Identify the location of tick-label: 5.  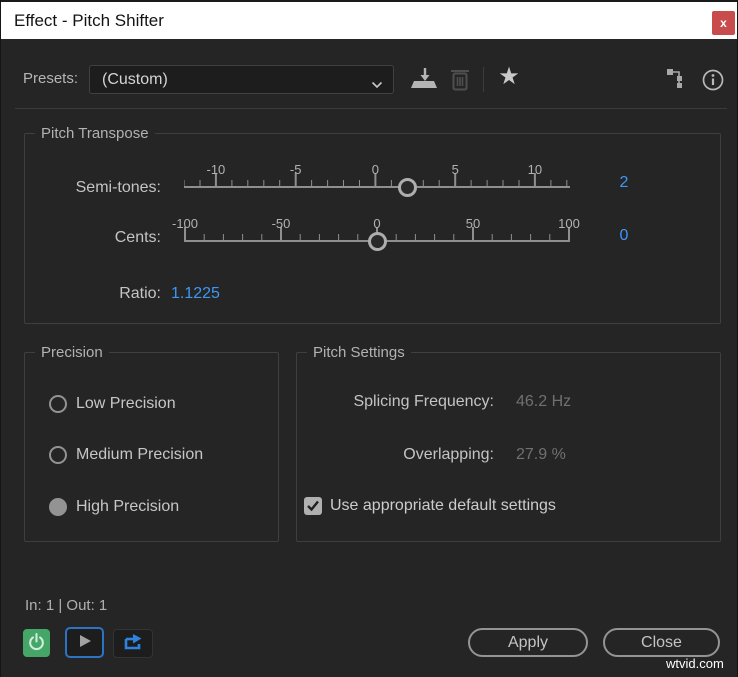
(455, 169).